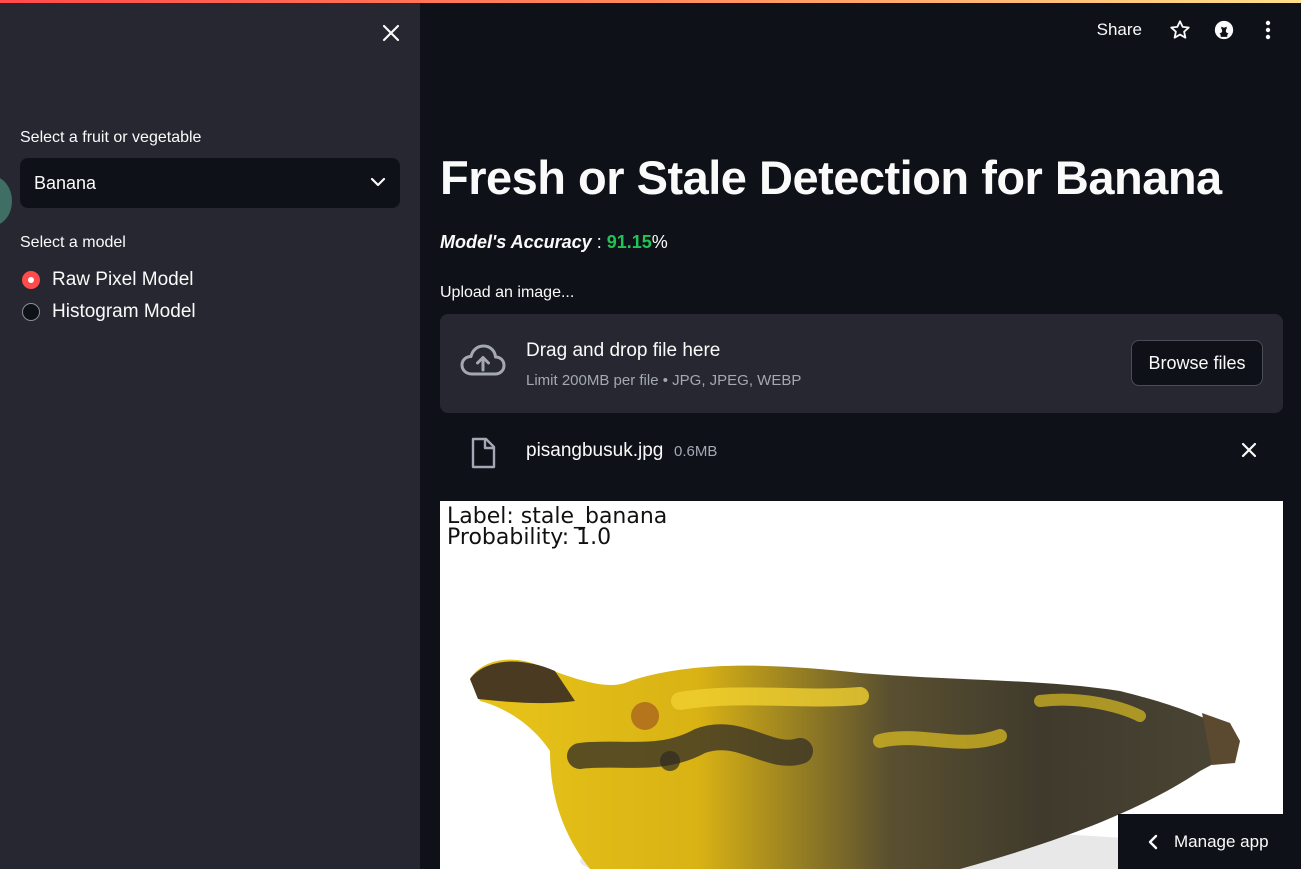 The width and height of the screenshot is (1301, 869). Describe the element at coordinates (664, 380) in the screenshot. I see `upload-limit-text: Limit 200MB per file • JPG, JPEG, WEBP` at that location.